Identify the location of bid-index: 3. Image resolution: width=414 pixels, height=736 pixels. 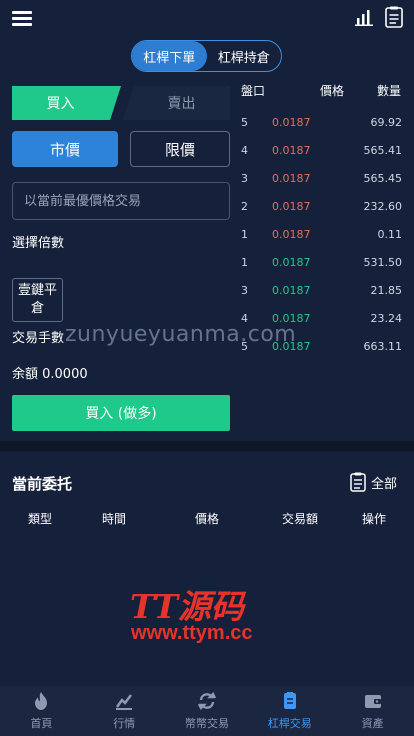
(244, 290).